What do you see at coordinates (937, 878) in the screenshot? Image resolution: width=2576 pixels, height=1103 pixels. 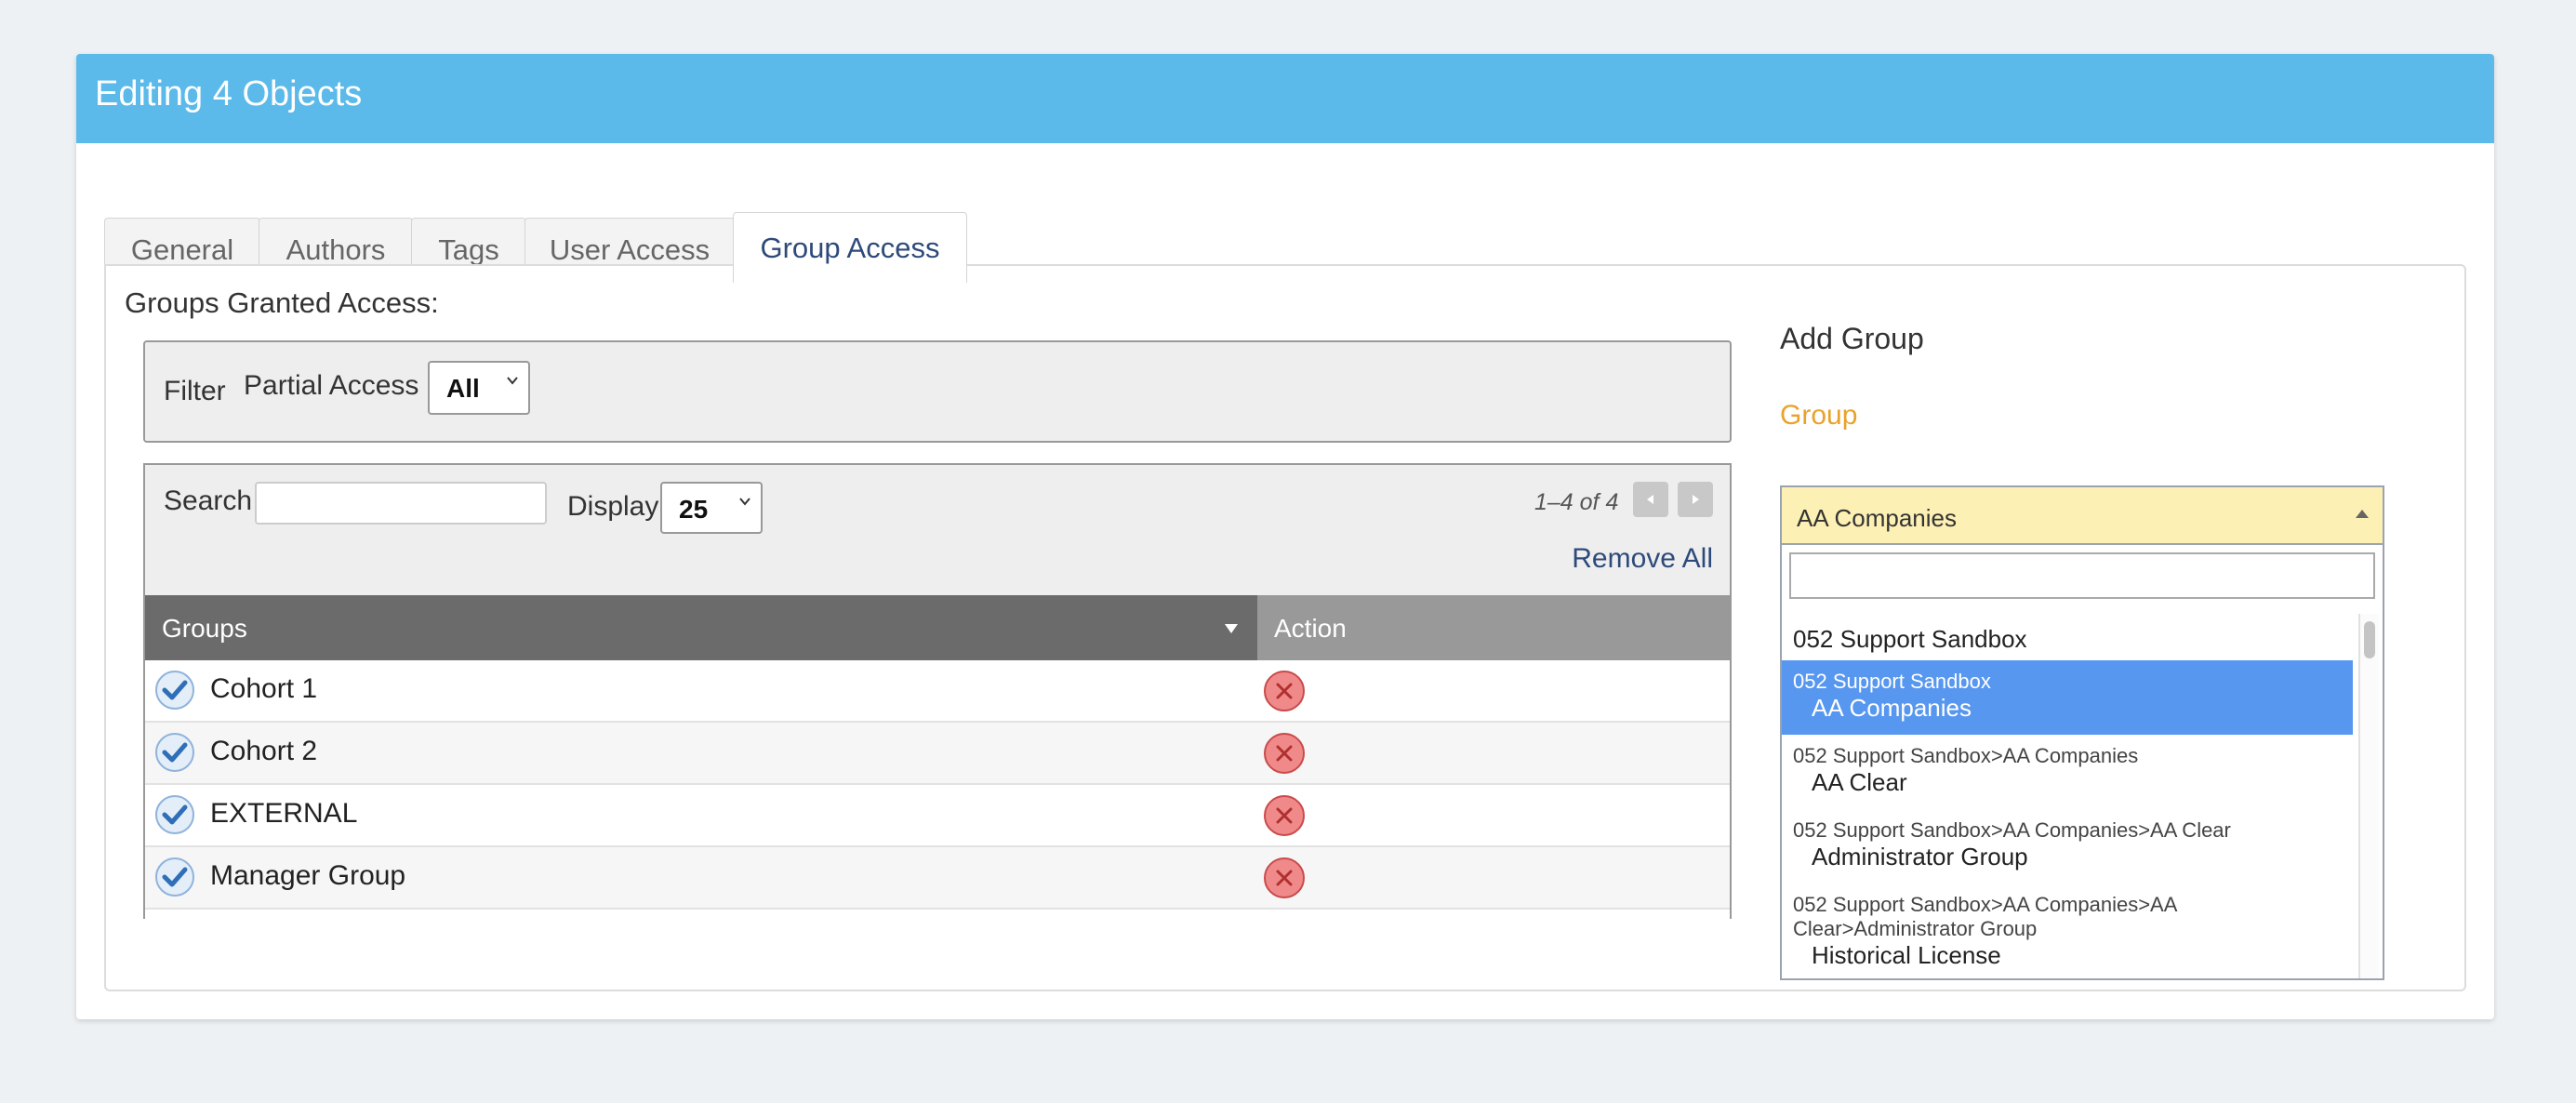 I see `table-row: Manager Group` at bounding box center [937, 878].